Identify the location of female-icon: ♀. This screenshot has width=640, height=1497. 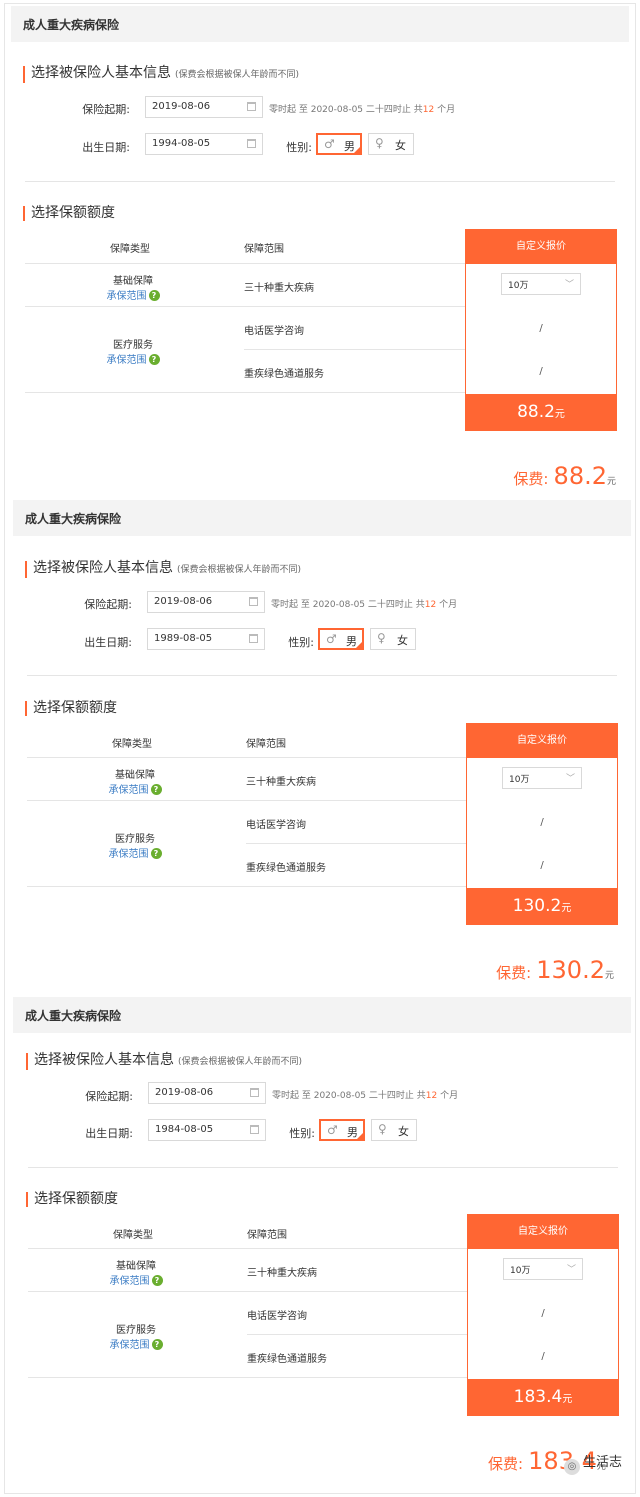
(379, 143).